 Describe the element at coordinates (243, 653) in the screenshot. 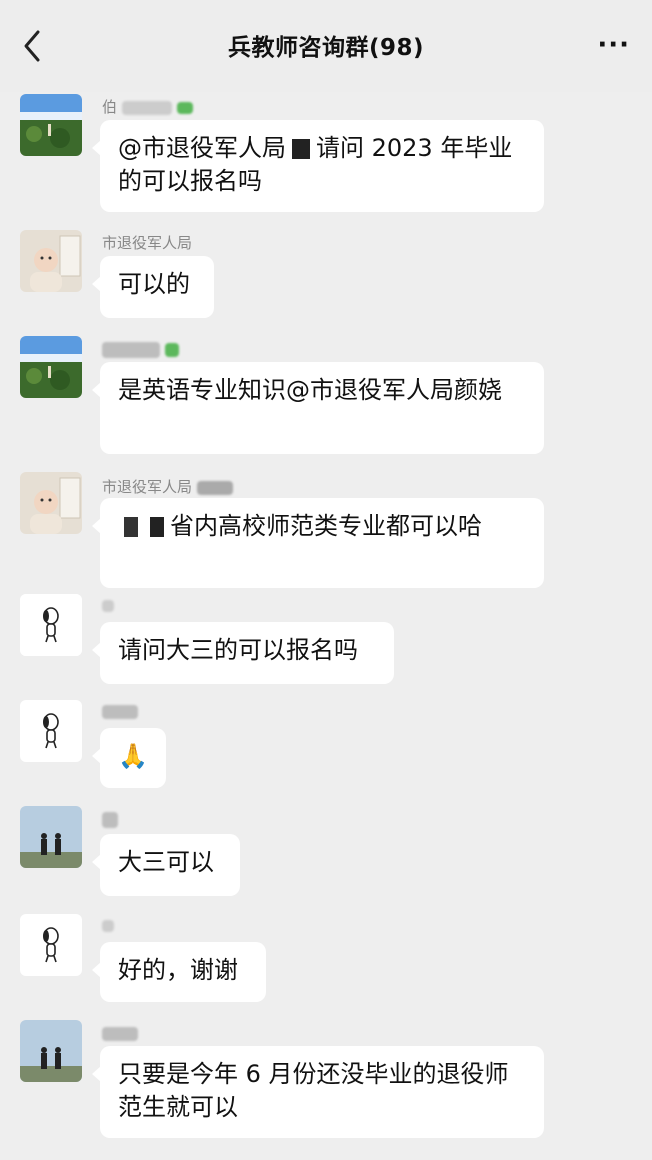

I see `message-bubble: 请问大三的可以报名吗` at that location.